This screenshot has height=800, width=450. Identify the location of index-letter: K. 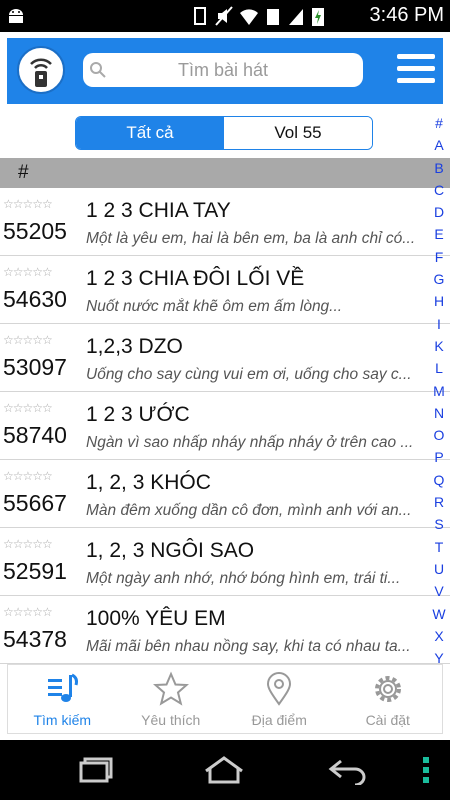
(439, 346).